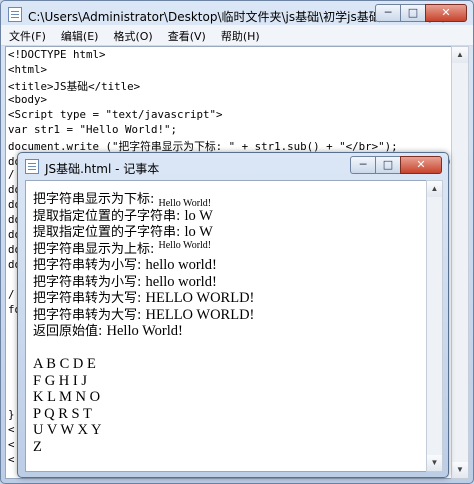 Image resolution: width=474 pixels, height=484 pixels. What do you see at coordinates (421, 165) in the screenshot?
I see `popup-close-button: ✕` at bounding box center [421, 165].